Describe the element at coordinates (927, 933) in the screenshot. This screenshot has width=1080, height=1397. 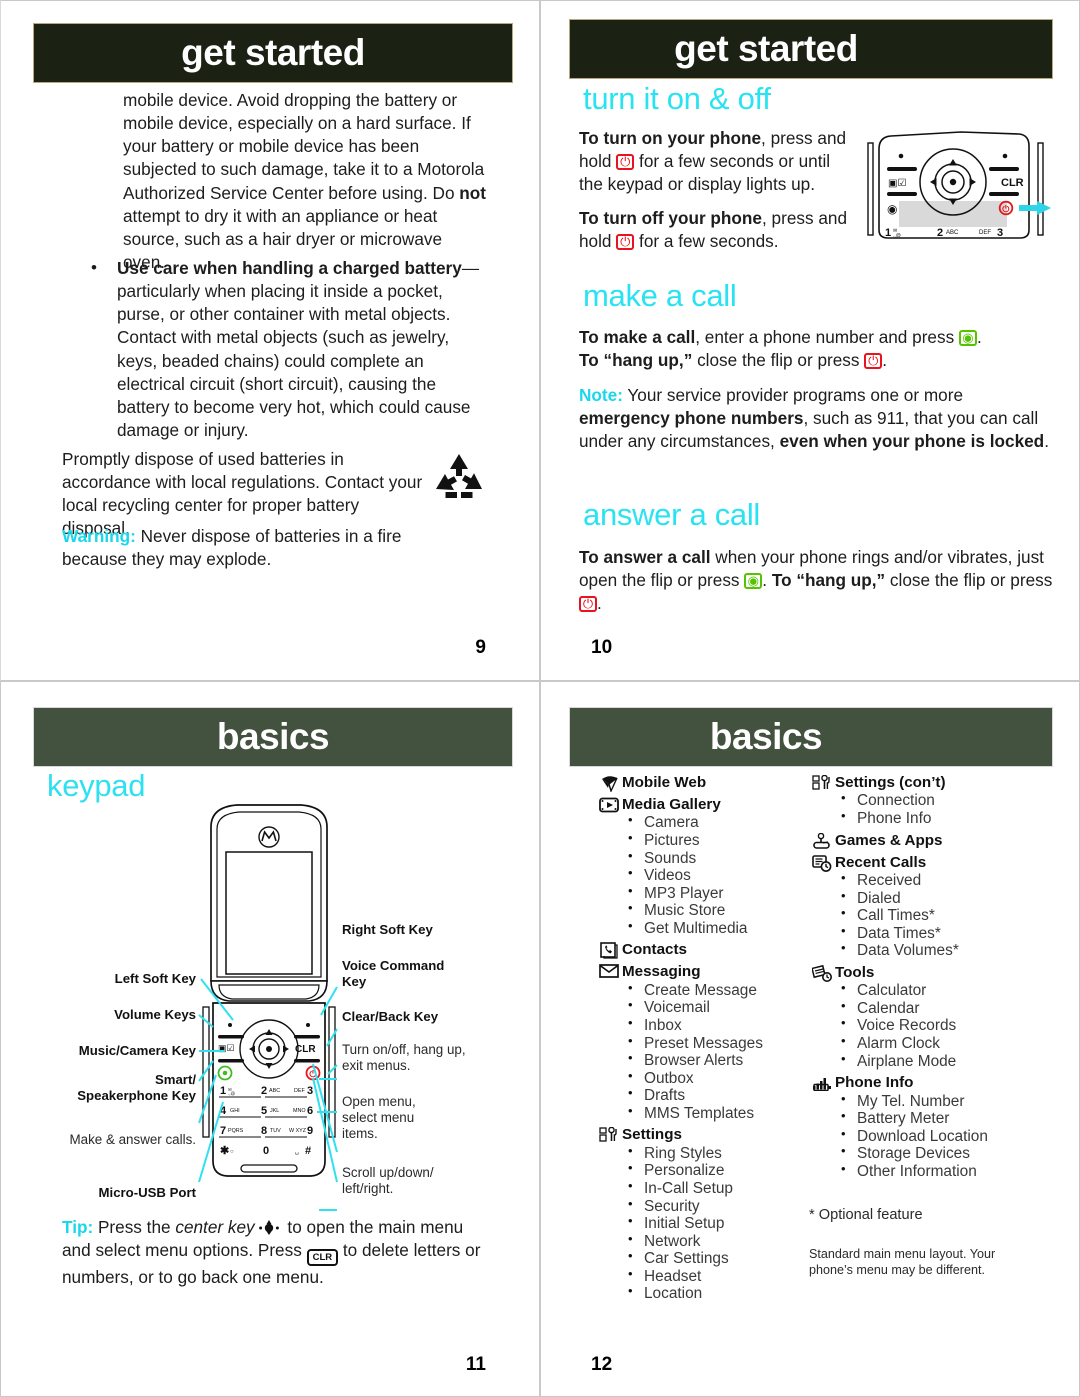
I see `menu-sub-item: Data Times*` at that location.